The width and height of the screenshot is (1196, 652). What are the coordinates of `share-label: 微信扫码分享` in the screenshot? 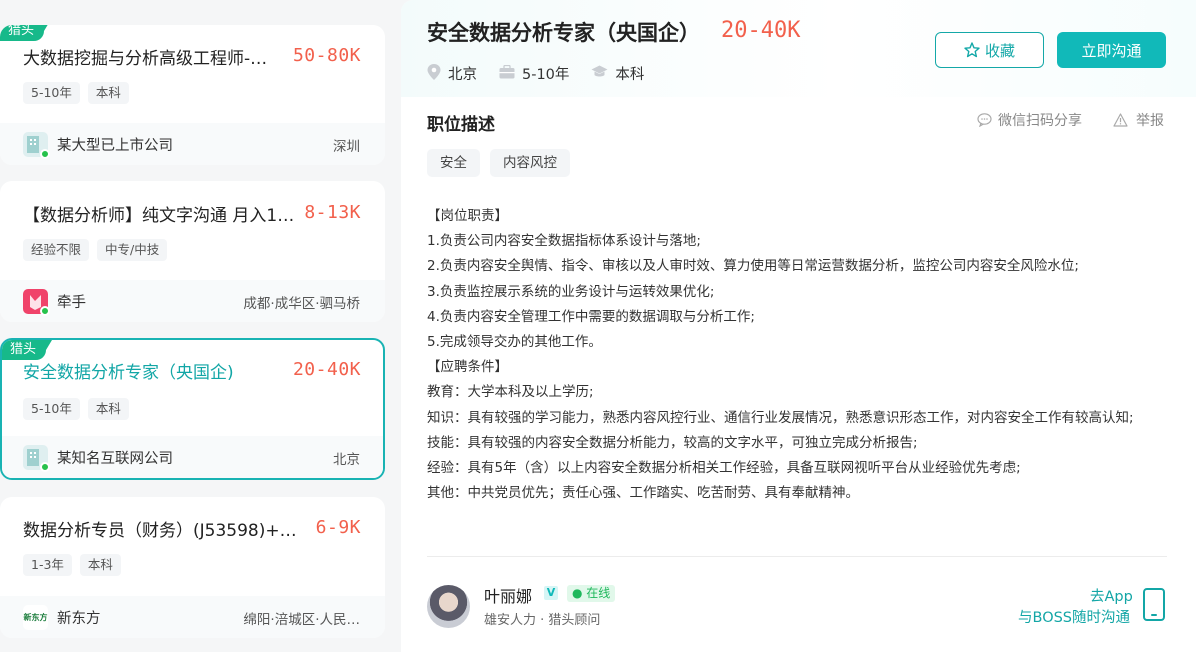 It's located at (1040, 121).